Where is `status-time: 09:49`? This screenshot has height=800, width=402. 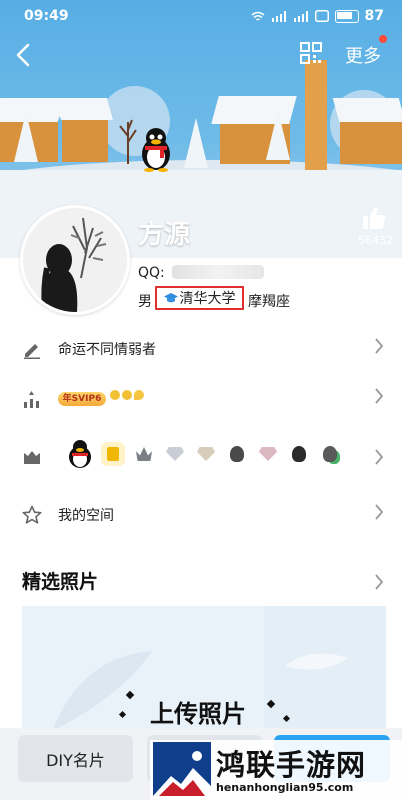 status-time: 09:49 is located at coordinates (46, 16).